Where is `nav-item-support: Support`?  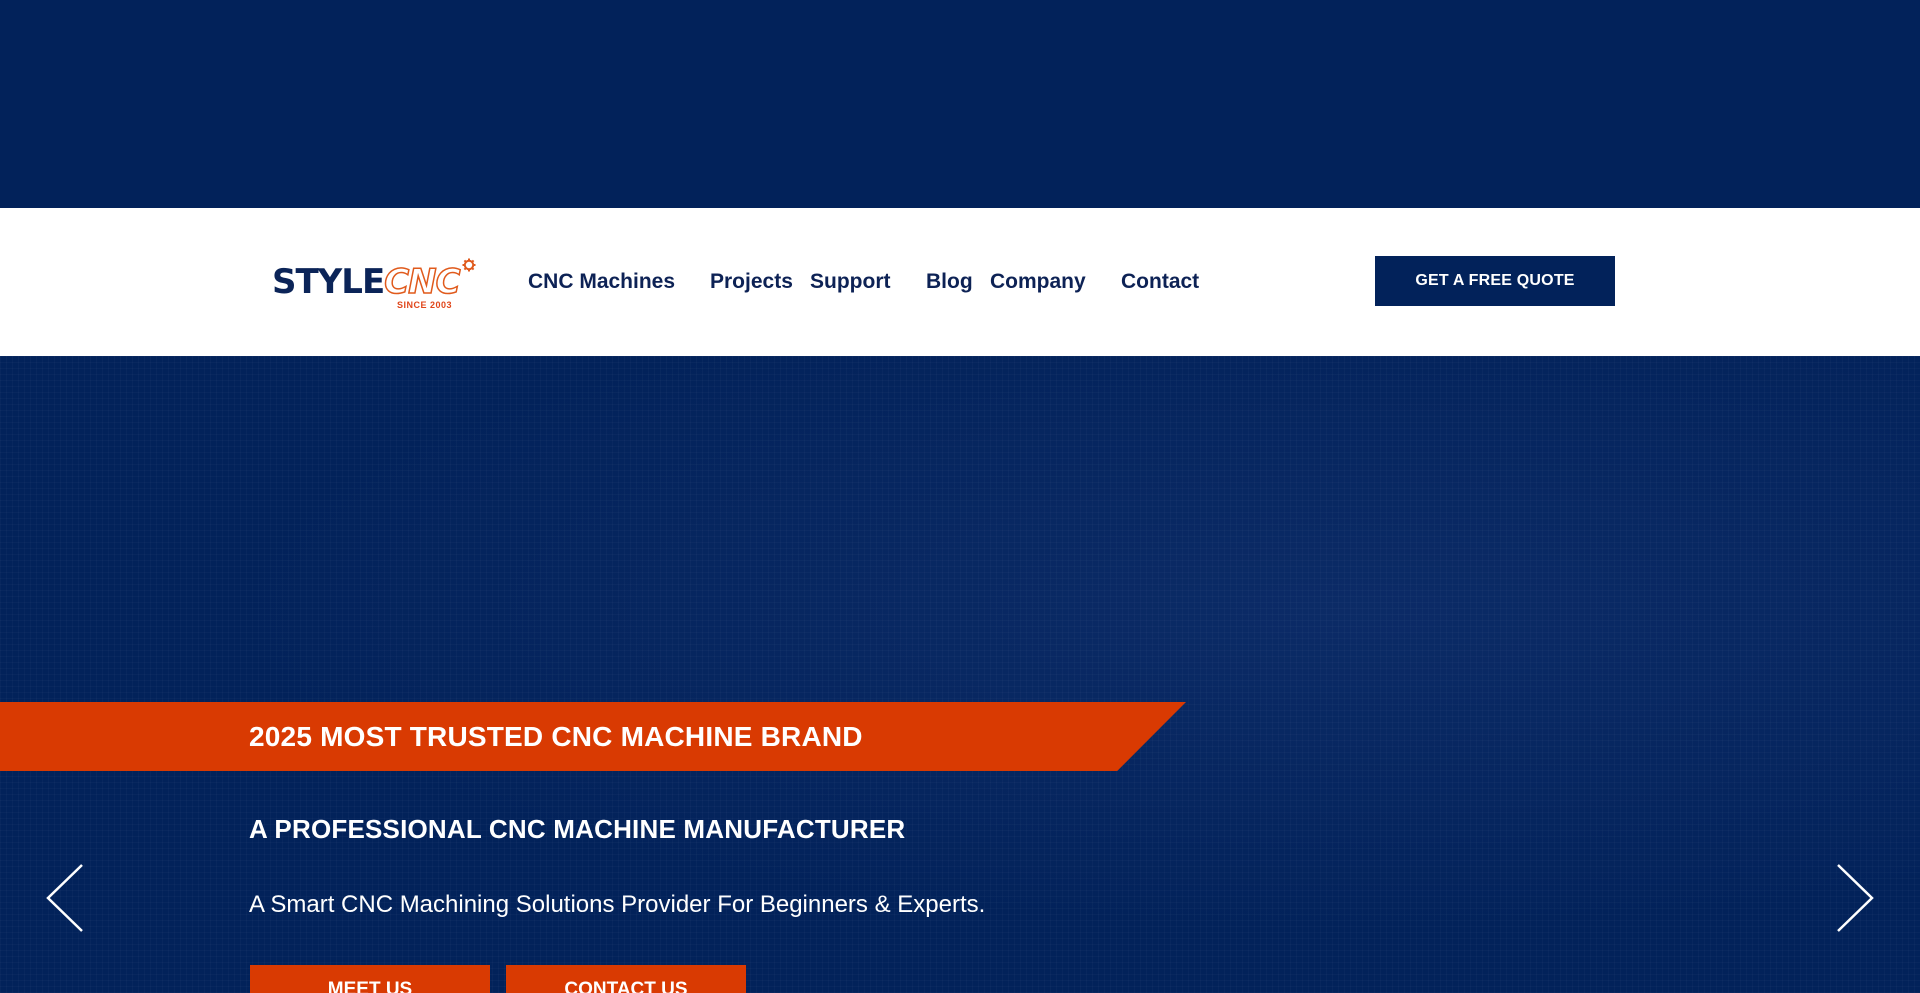 nav-item-support: Support is located at coordinates (850, 282).